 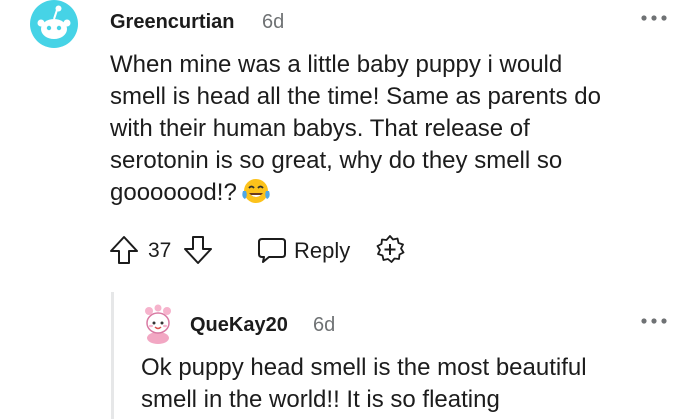 I want to click on reply-button: Reply, so click(x=306, y=250).